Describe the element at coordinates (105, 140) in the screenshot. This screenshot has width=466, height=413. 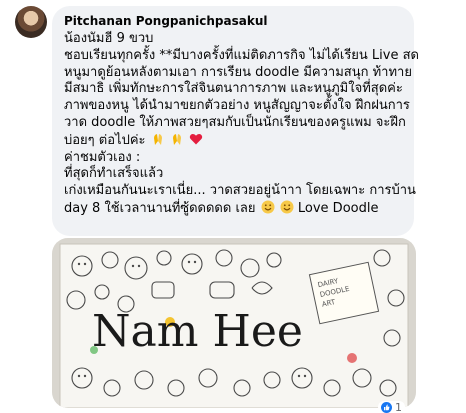
I see `comment-line-text: บ่อยๆ ต่อไปค่ะ` at that location.